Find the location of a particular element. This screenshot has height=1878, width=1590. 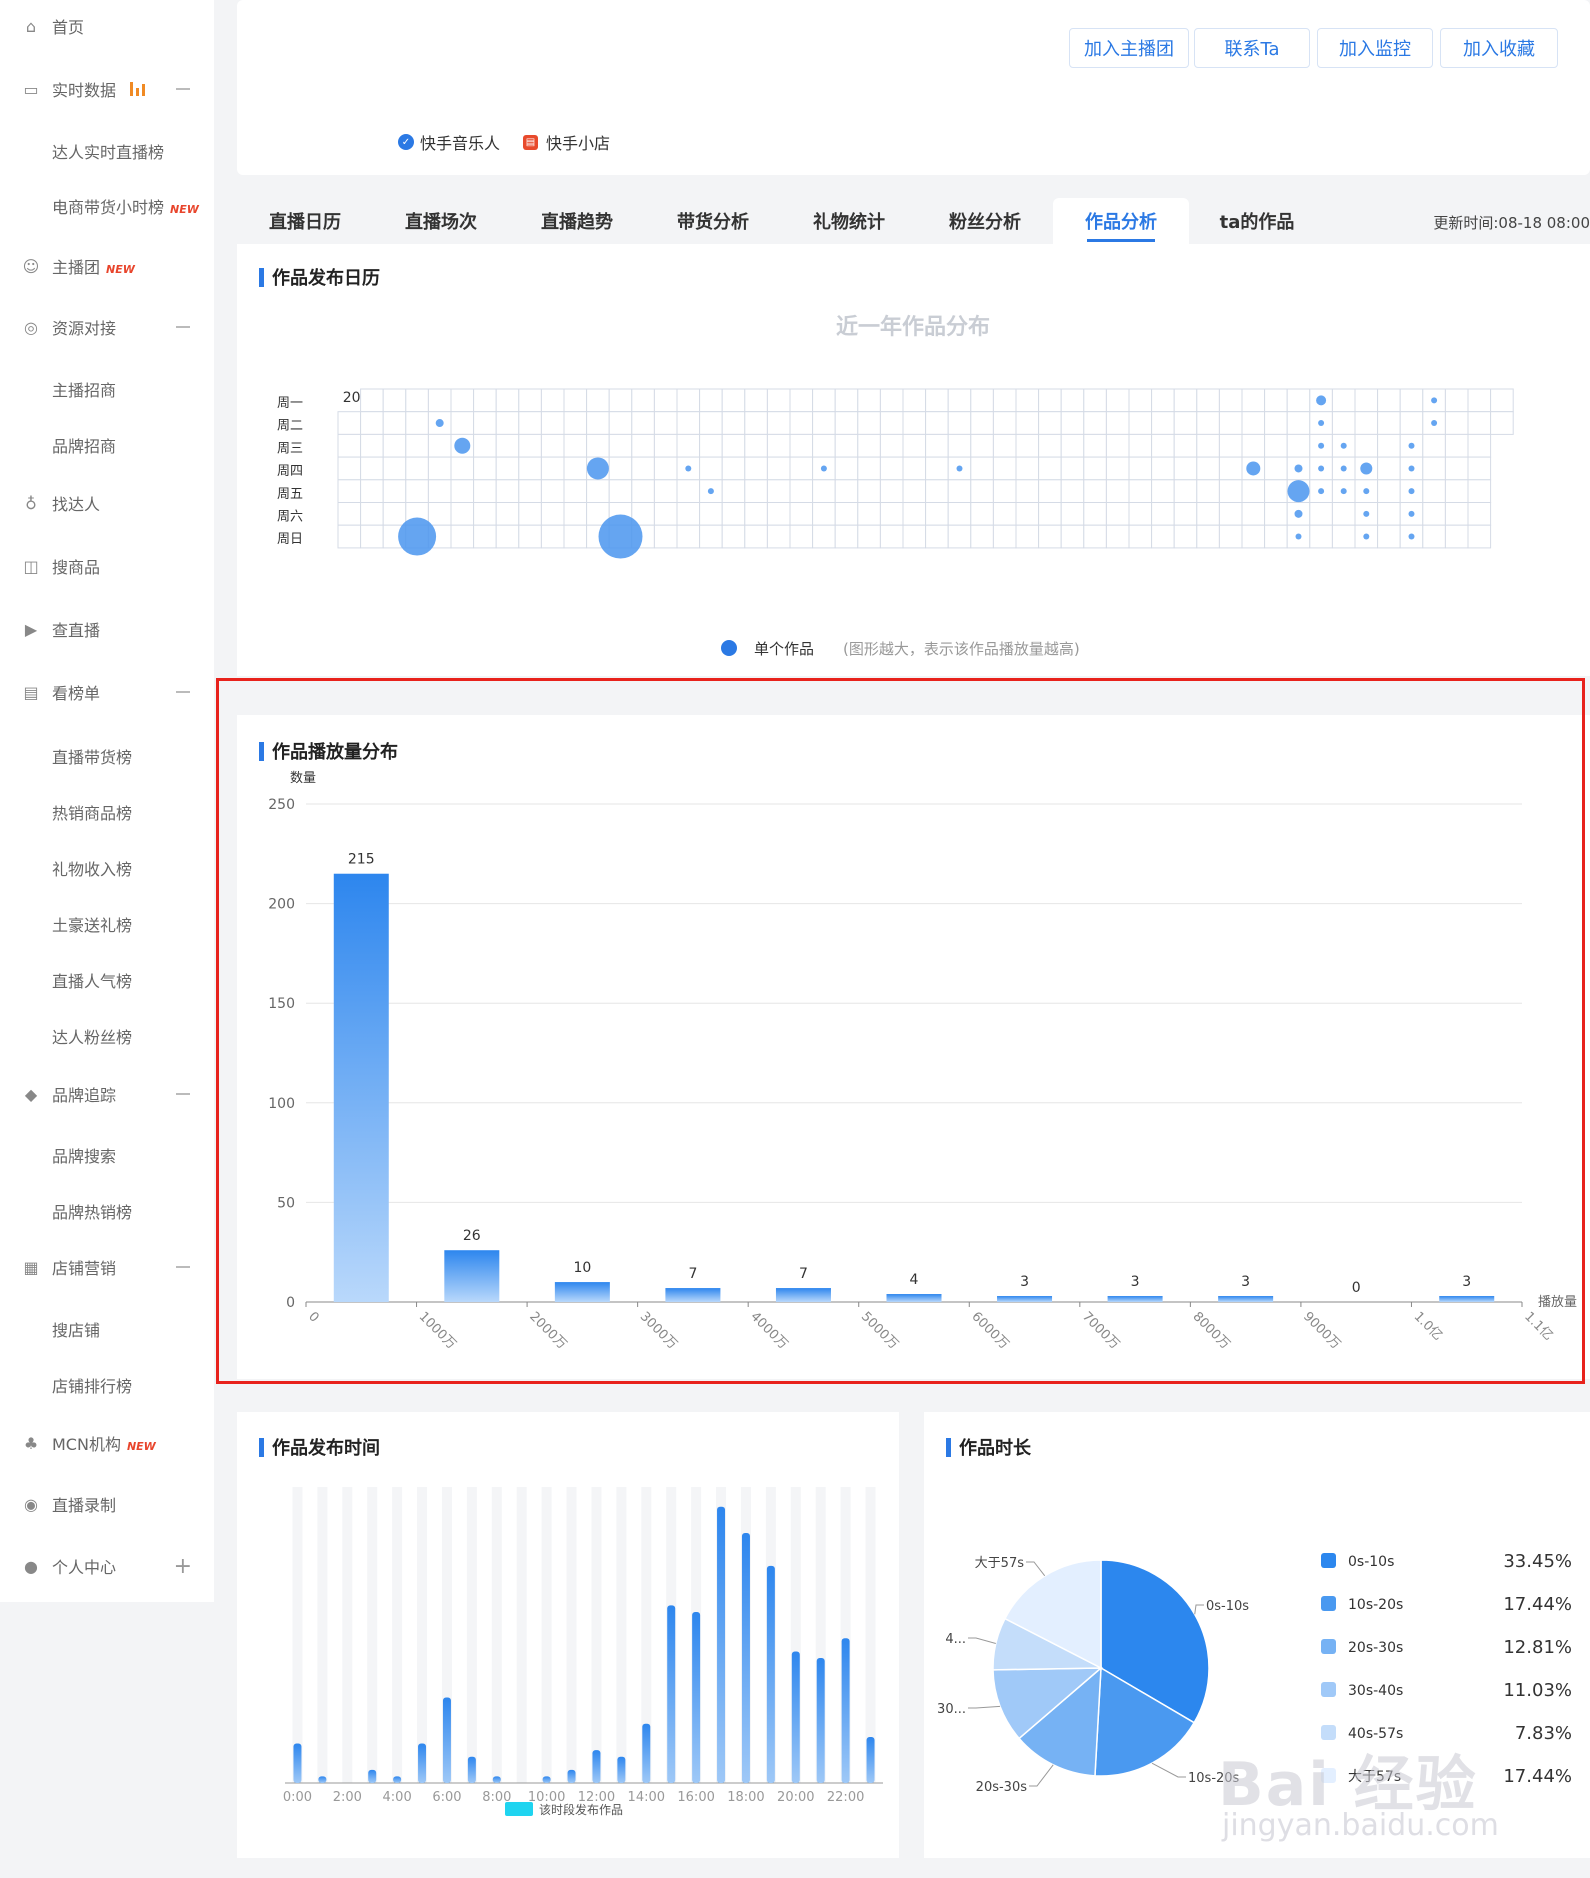

tab-7: ta的作品 is located at coordinates (1257, 221).